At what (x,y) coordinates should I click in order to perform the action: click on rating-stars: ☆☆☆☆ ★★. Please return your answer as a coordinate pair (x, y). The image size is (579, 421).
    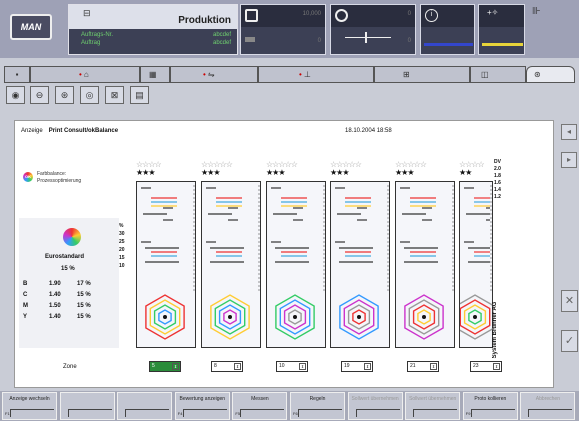
    Looking at the image, I should click on (489, 169).